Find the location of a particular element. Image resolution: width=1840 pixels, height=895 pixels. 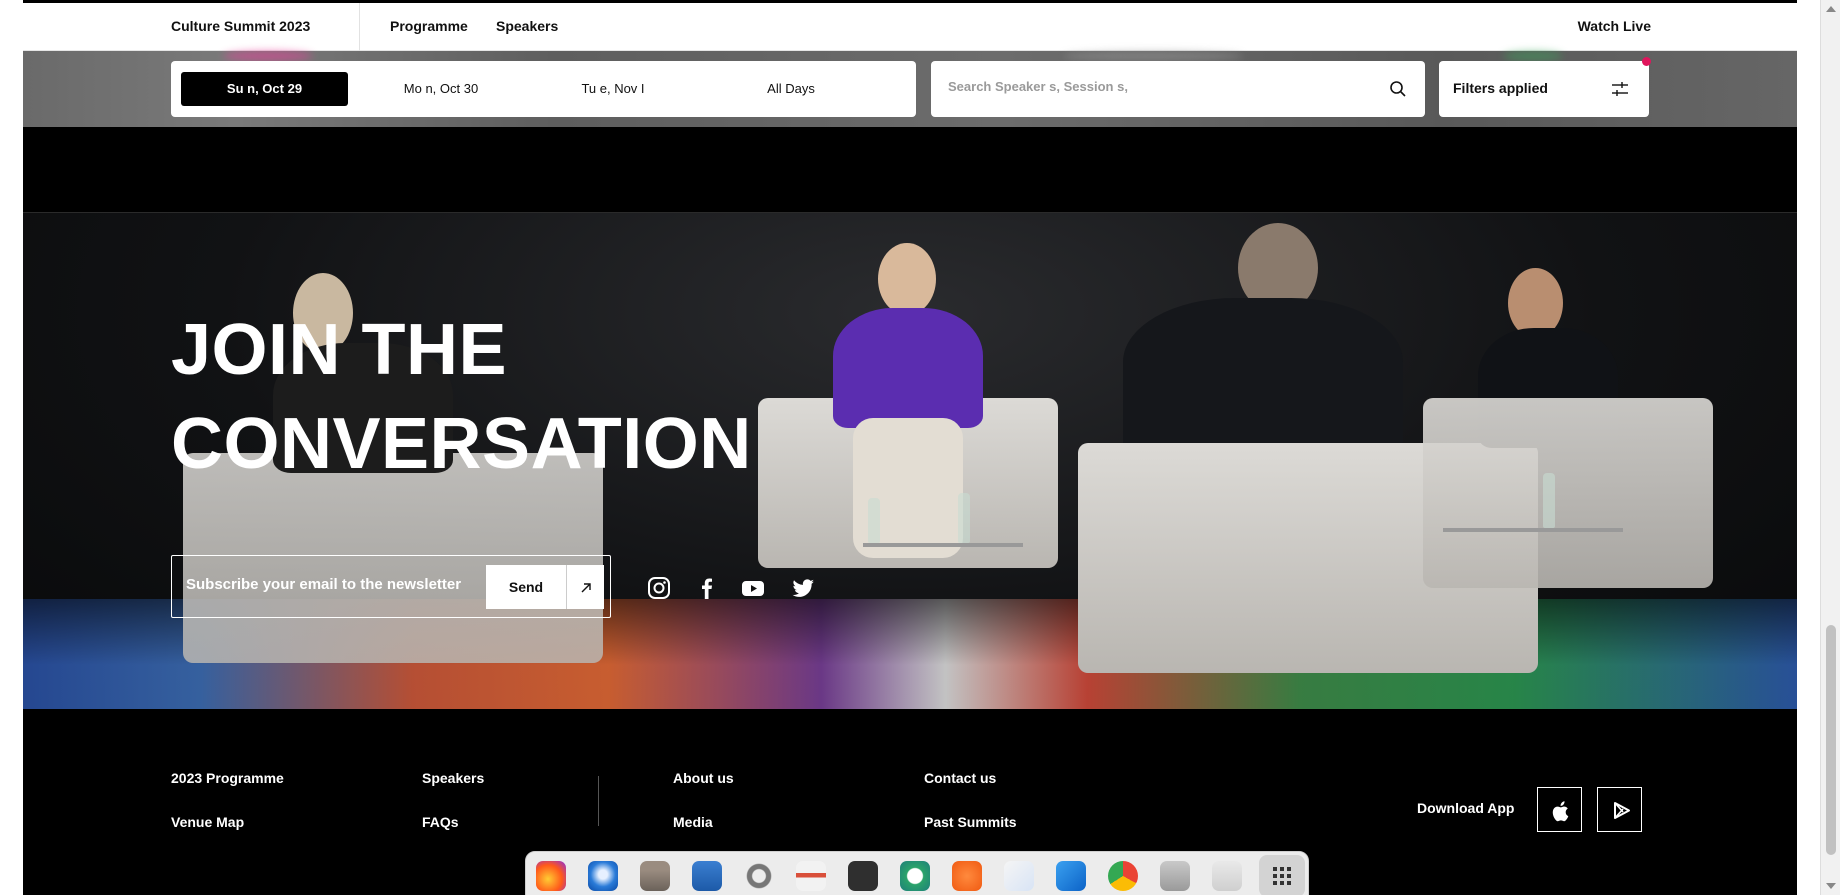

search-placeholder: Search Speaker s, Session s, is located at coordinates (1038, 86).